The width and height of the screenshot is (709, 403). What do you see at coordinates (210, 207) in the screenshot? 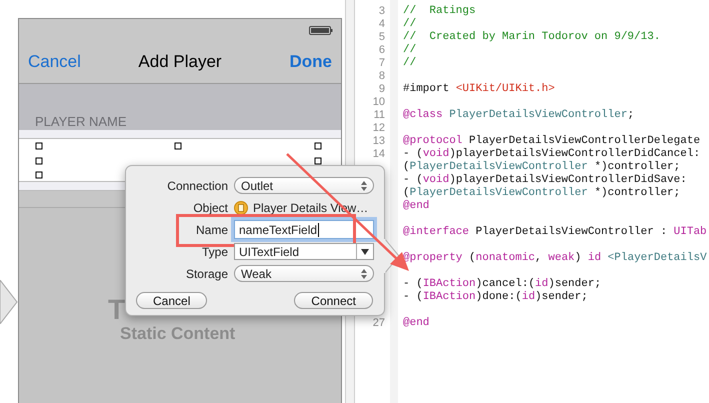
I see `field-label: Object` at bounding box center [210, 207].